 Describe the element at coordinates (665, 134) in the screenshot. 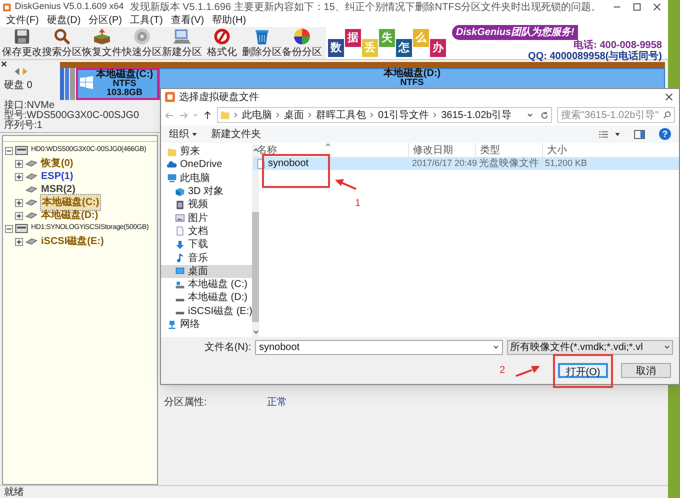

I see `help-button: ?` at that location.